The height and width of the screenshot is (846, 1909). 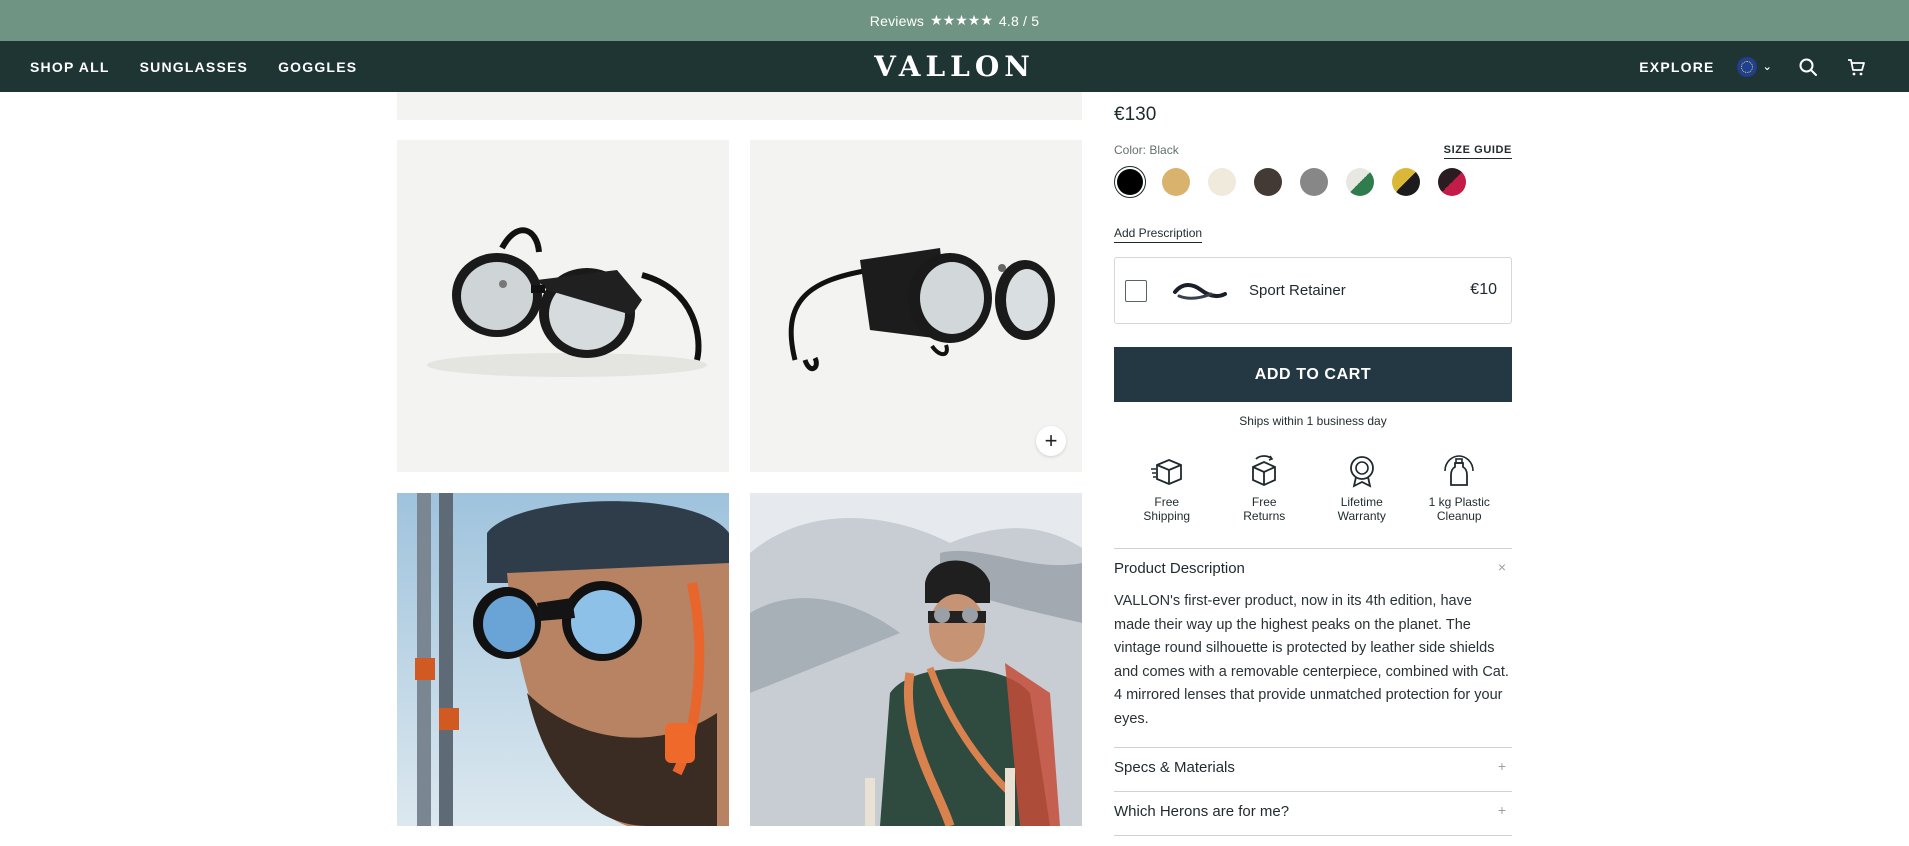 I want to click on chevron-down-icon: ⌄, so click(x=1767, y=67).